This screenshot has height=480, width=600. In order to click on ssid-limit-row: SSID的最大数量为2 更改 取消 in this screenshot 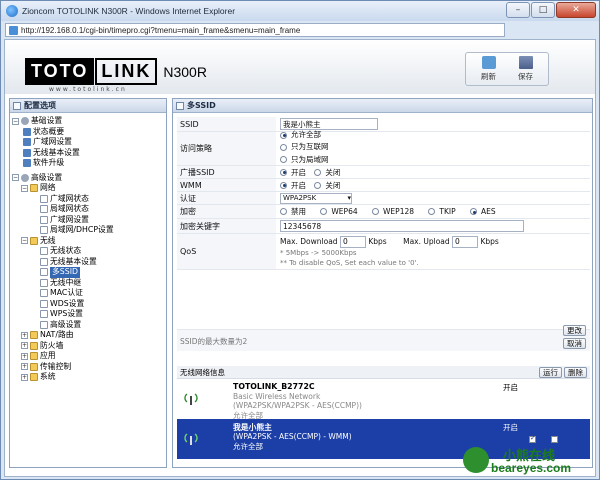, I will do `click(383, 338)`.